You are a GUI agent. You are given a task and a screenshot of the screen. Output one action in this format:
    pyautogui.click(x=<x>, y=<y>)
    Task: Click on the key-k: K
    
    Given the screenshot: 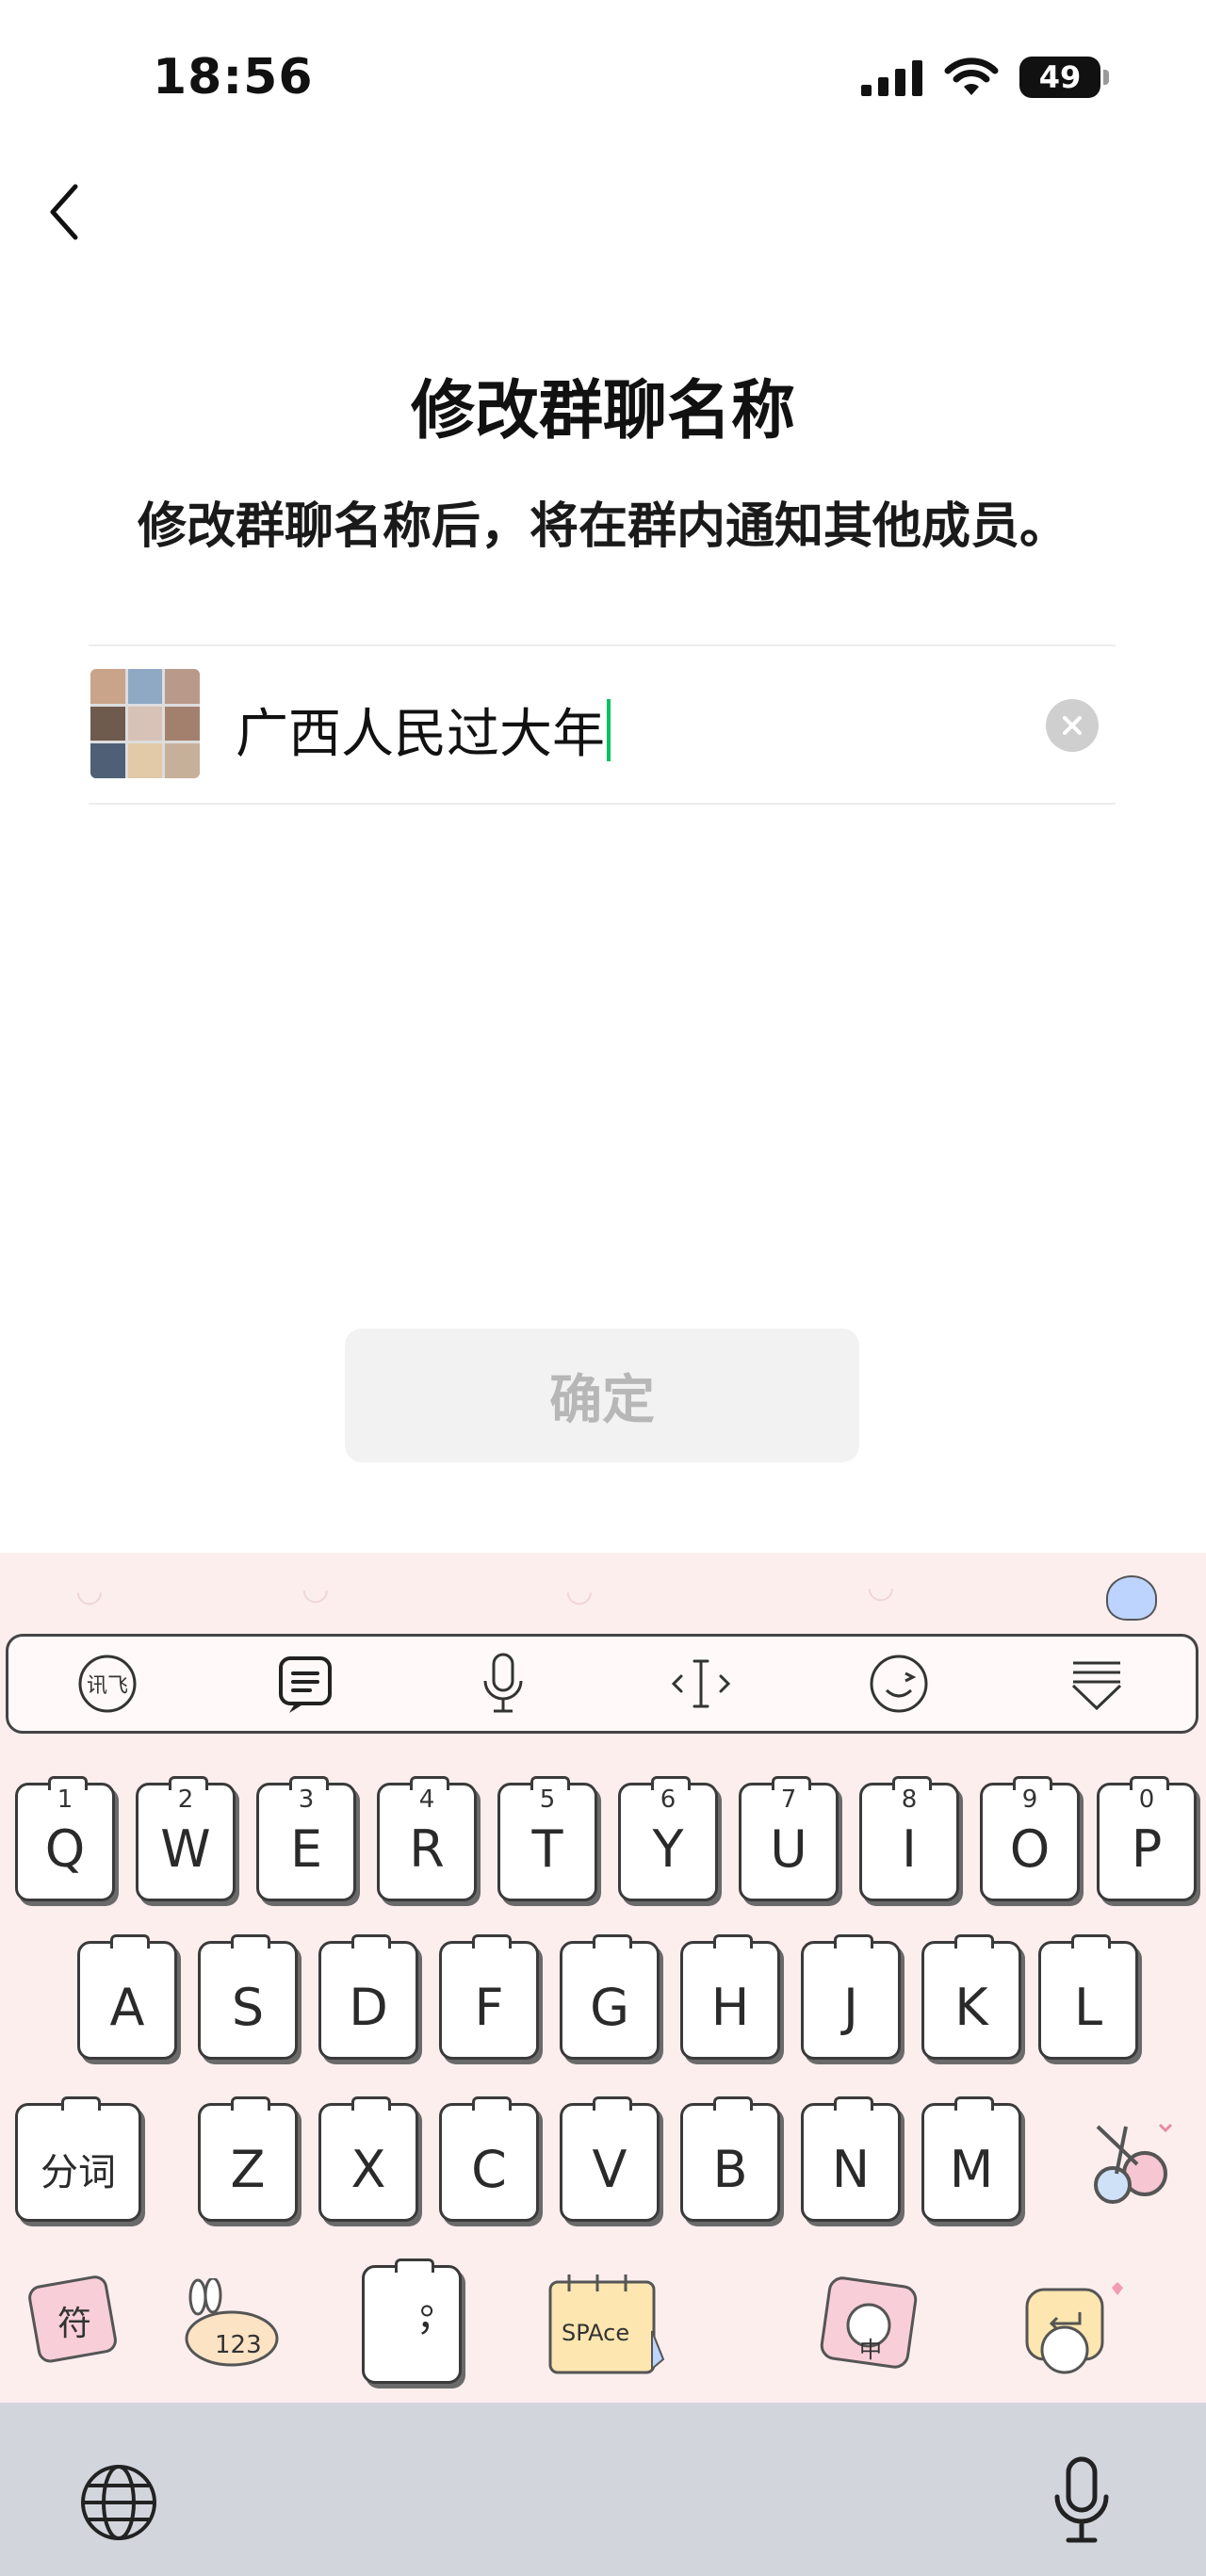 What is the action you would take?
    pyautogui.click(x=971, y=1997)
    